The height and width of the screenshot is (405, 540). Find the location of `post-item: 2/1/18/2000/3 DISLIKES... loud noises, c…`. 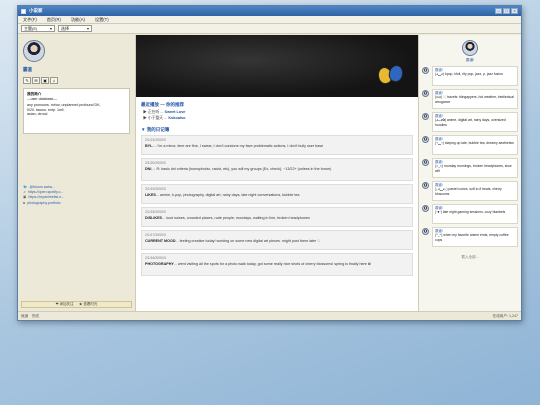

post-item: 2/1/18/2000/3 DISLIKES... loud noises, c… is located at coordinates (277, 217).